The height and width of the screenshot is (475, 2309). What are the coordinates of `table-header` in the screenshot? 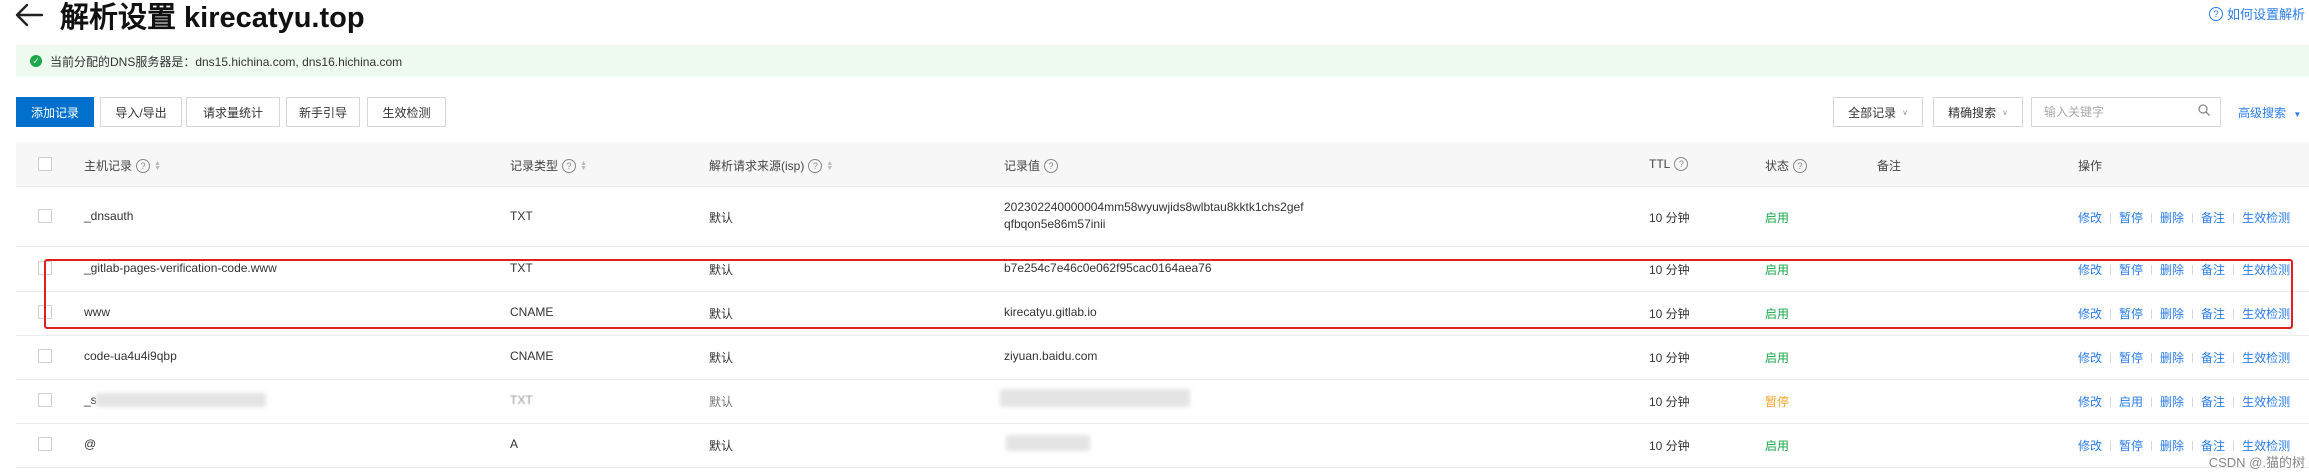 It's located at (1162, 164).